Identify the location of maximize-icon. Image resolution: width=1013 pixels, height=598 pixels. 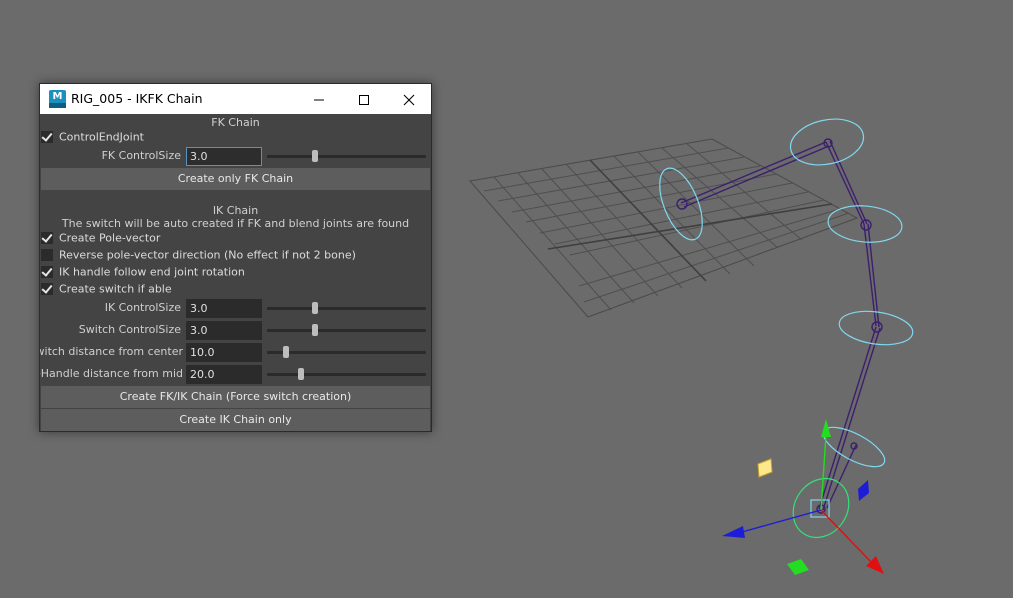
(364, 99).